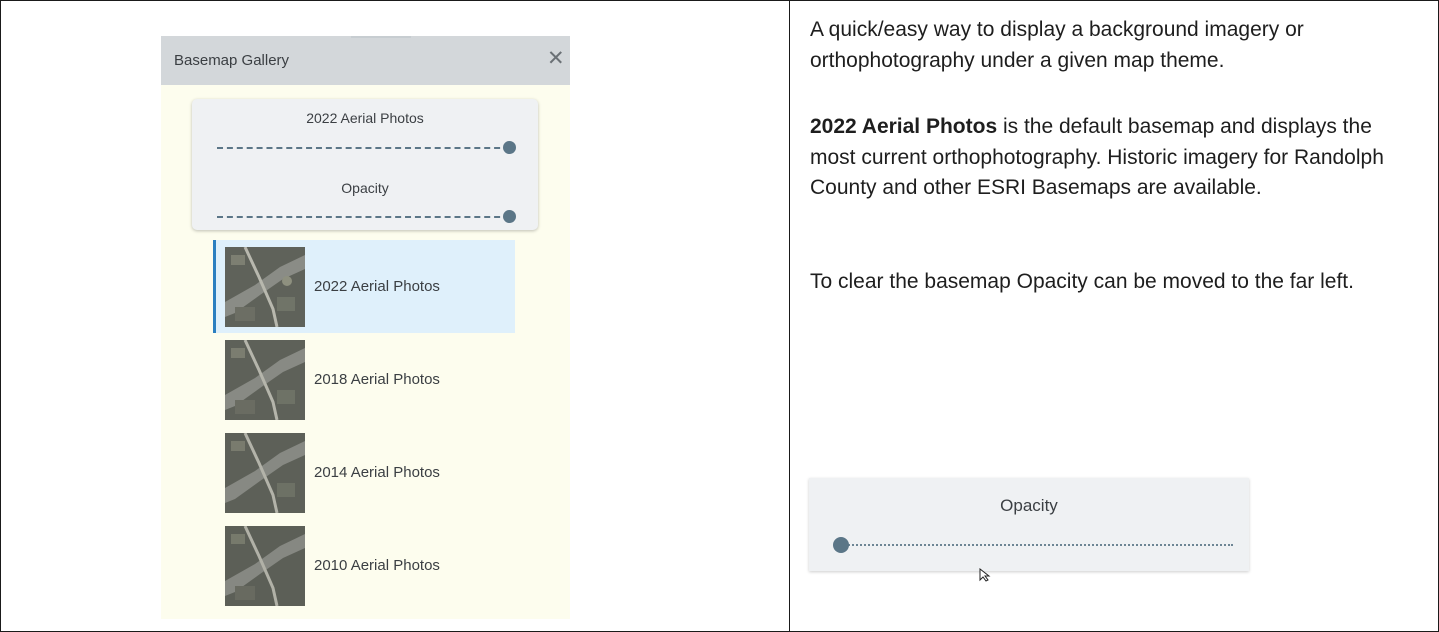  I want to click on panel-grab-handle, so click(381, 37).